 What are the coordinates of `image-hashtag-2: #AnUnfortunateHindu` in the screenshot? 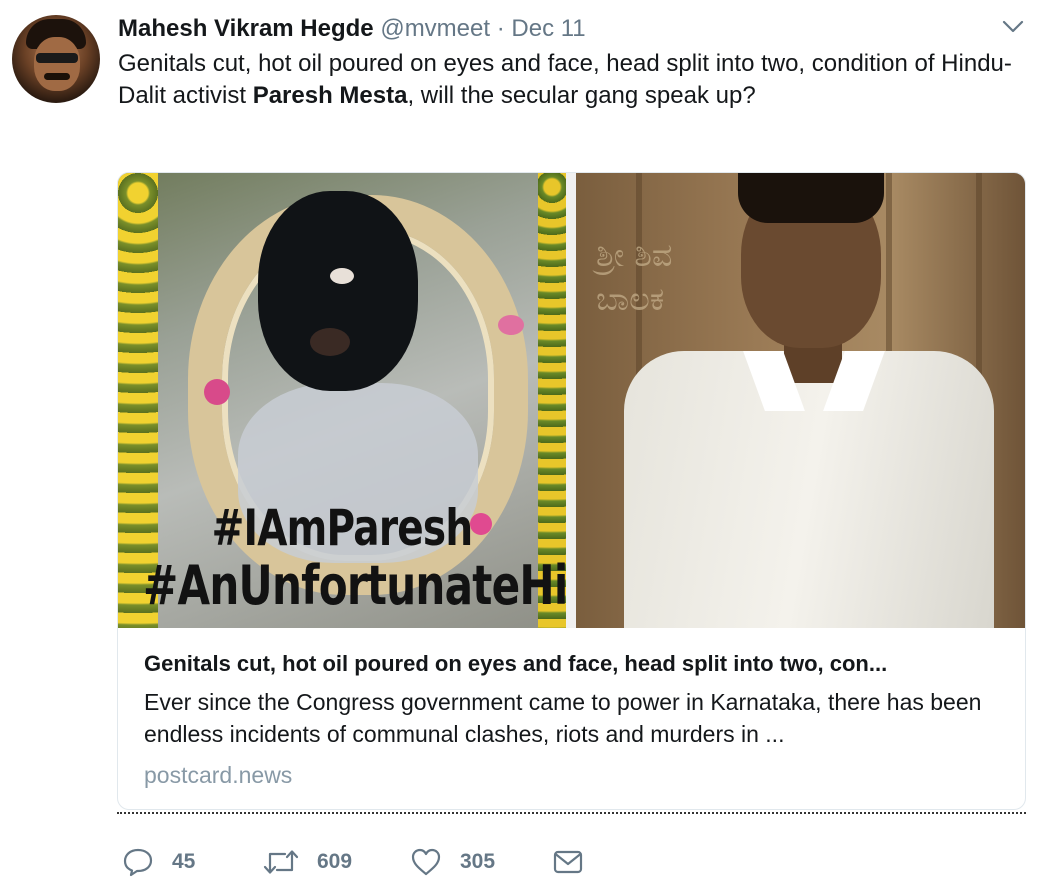 It's located at (354, 585).